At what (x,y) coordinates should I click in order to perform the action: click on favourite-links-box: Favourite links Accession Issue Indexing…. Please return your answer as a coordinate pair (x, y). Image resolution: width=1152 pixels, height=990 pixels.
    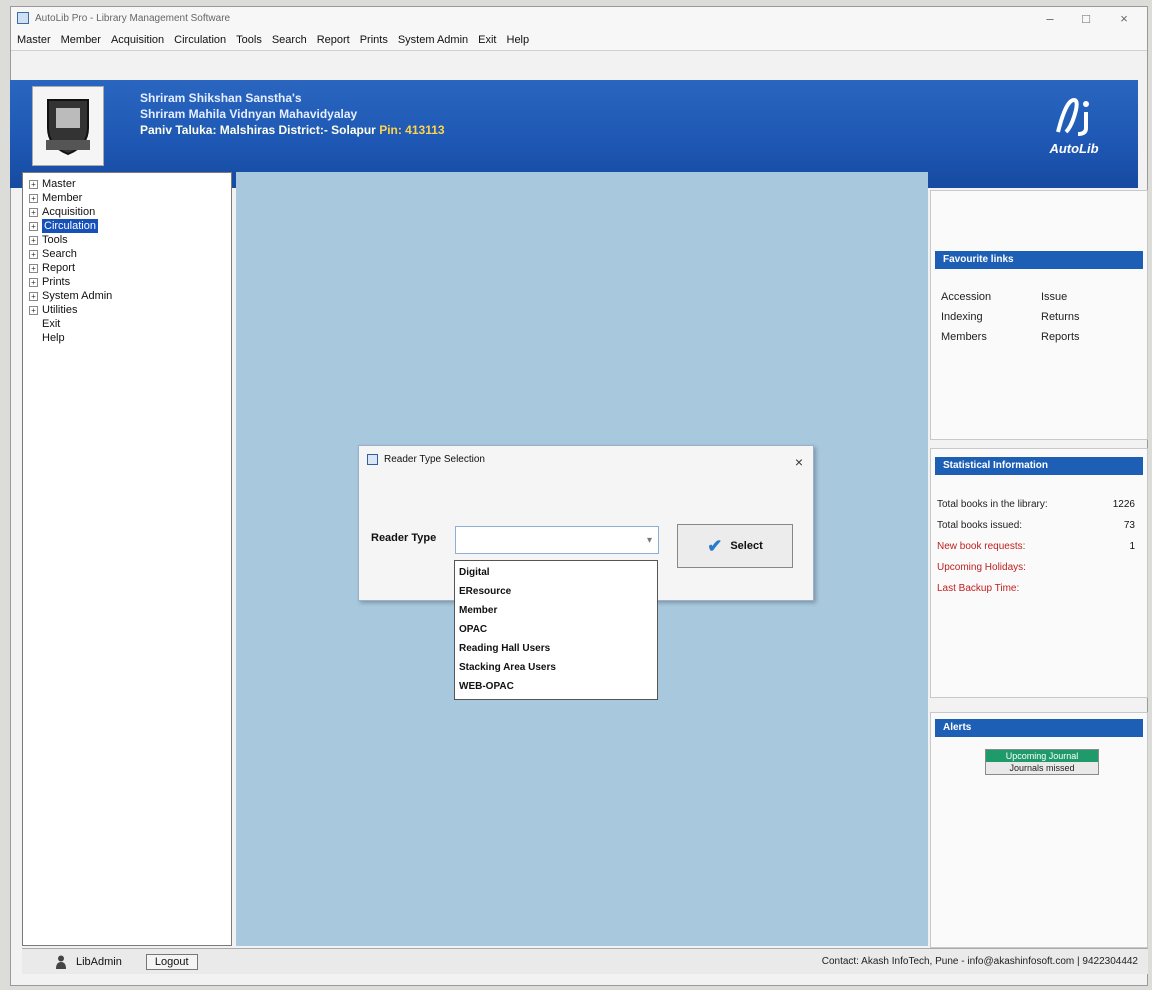
    Looking at the image, I should click on (1039, 315).